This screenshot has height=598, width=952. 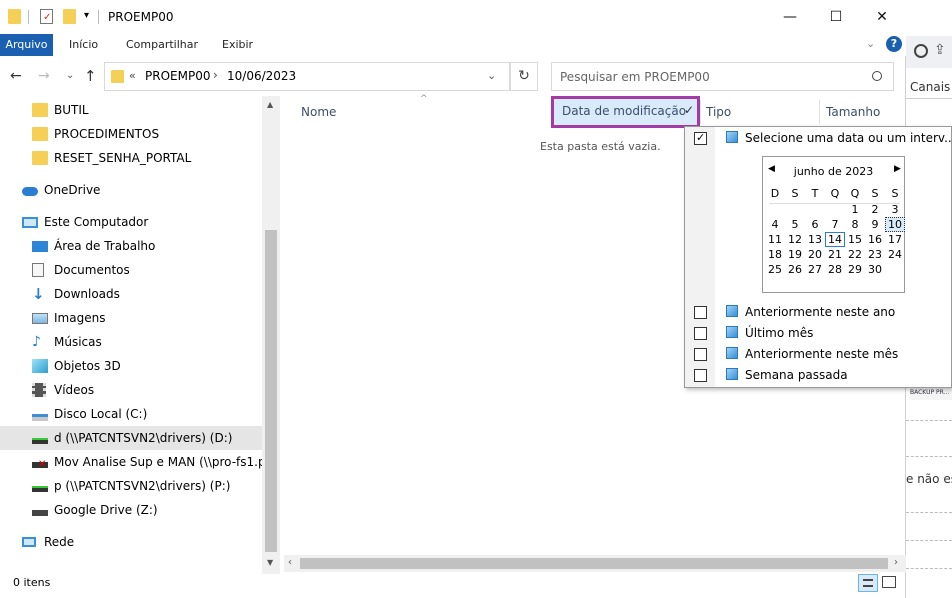 I want to click on calendar-day: 16, so click(x=875, y=239).